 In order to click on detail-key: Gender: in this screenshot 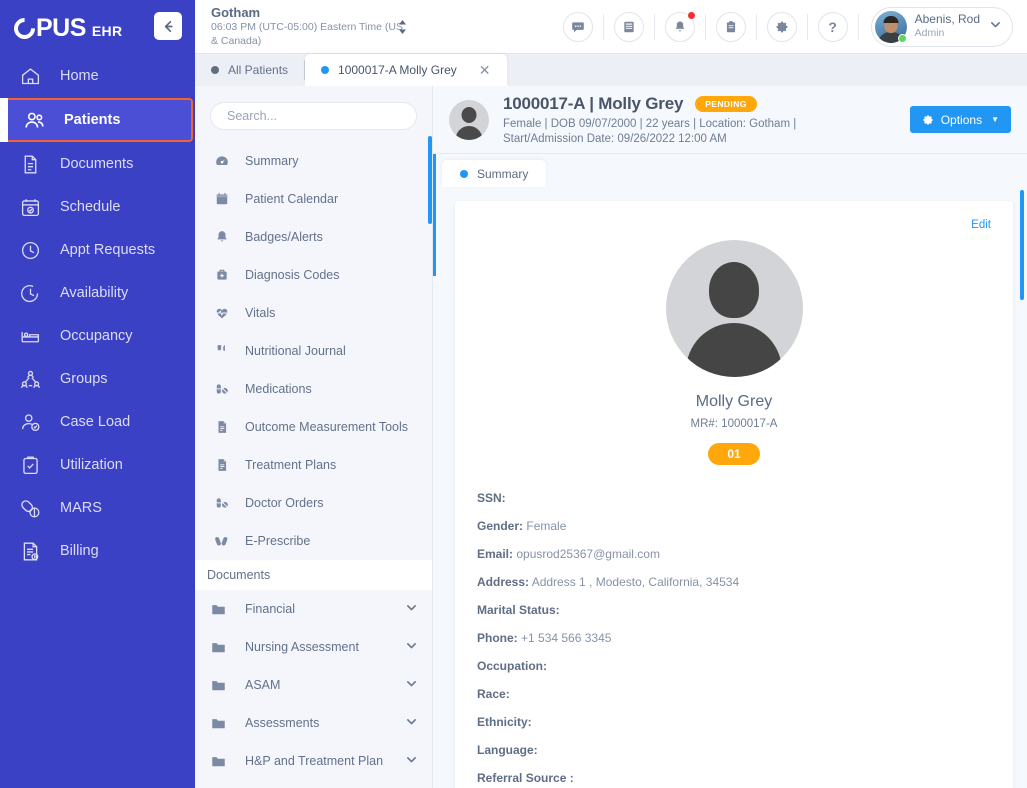, I will do `click(500, 526)`.